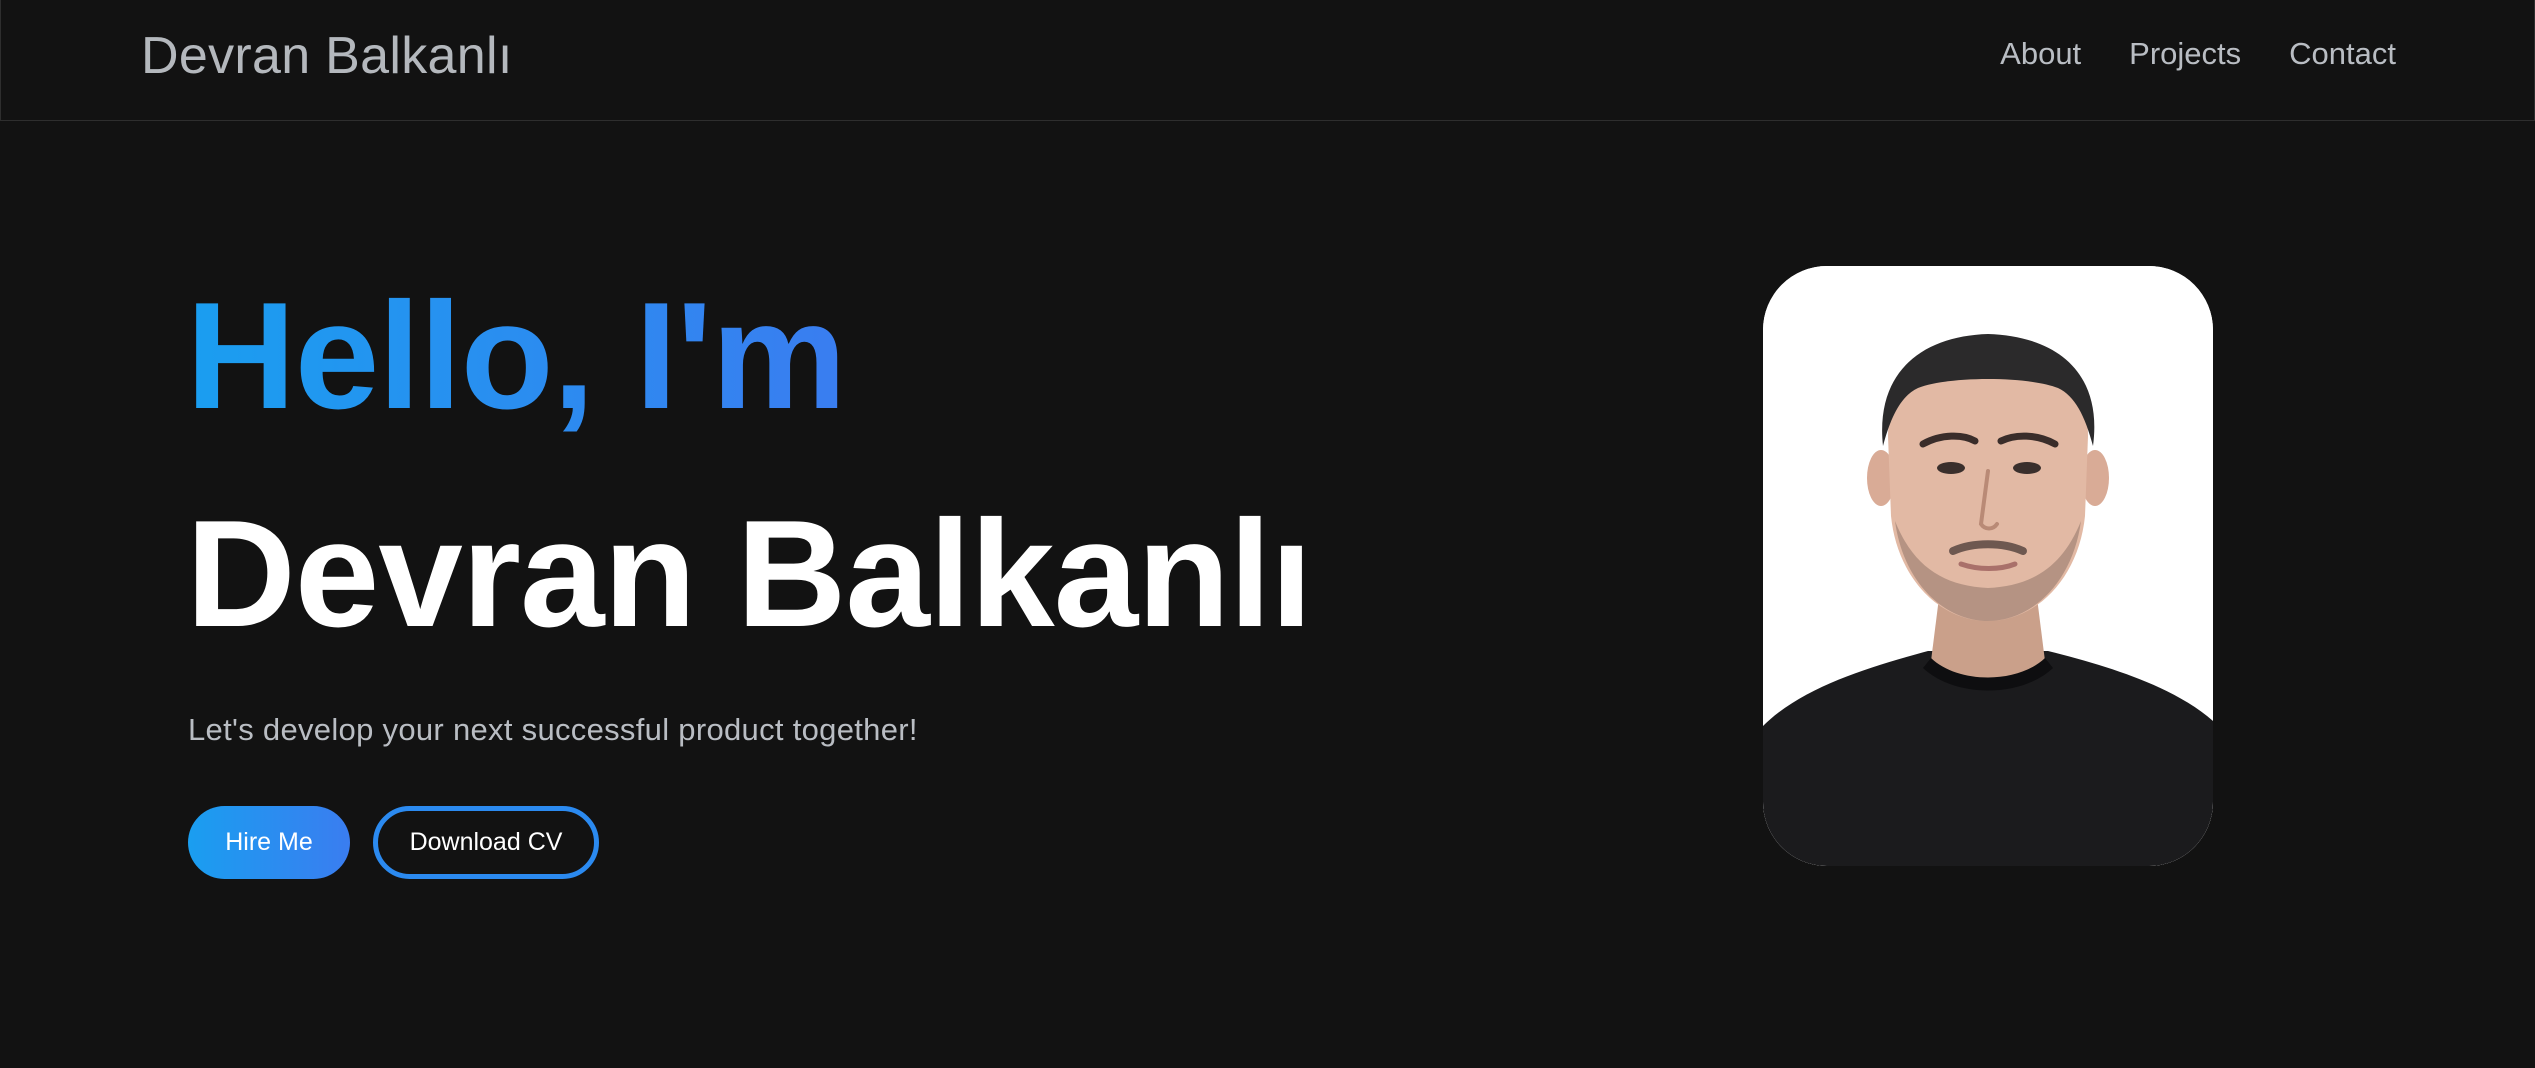  What do you see at coordinates (327, 56) in the screenshot?
I see `brand-logo-link: Devran Balkanlı` at bounding box center [327, 56].